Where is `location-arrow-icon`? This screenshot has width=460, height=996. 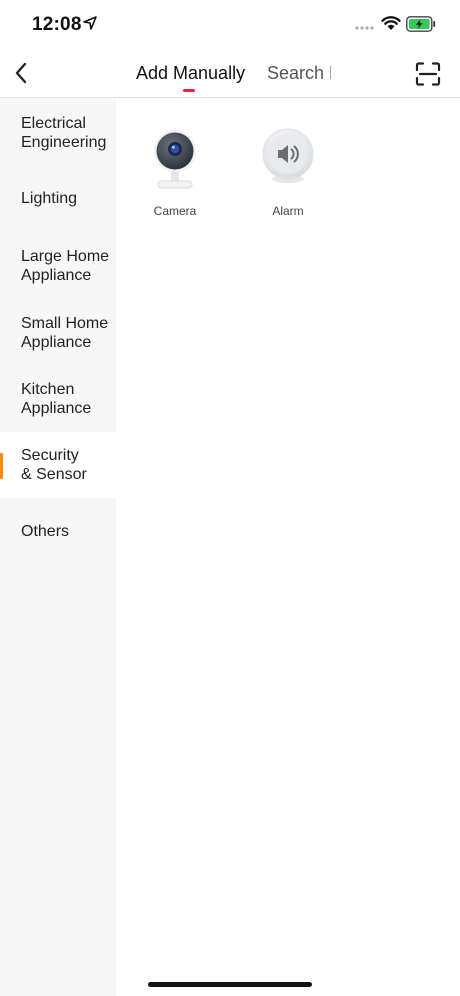 location-arrow-icon is located at coordinates (90, 23).